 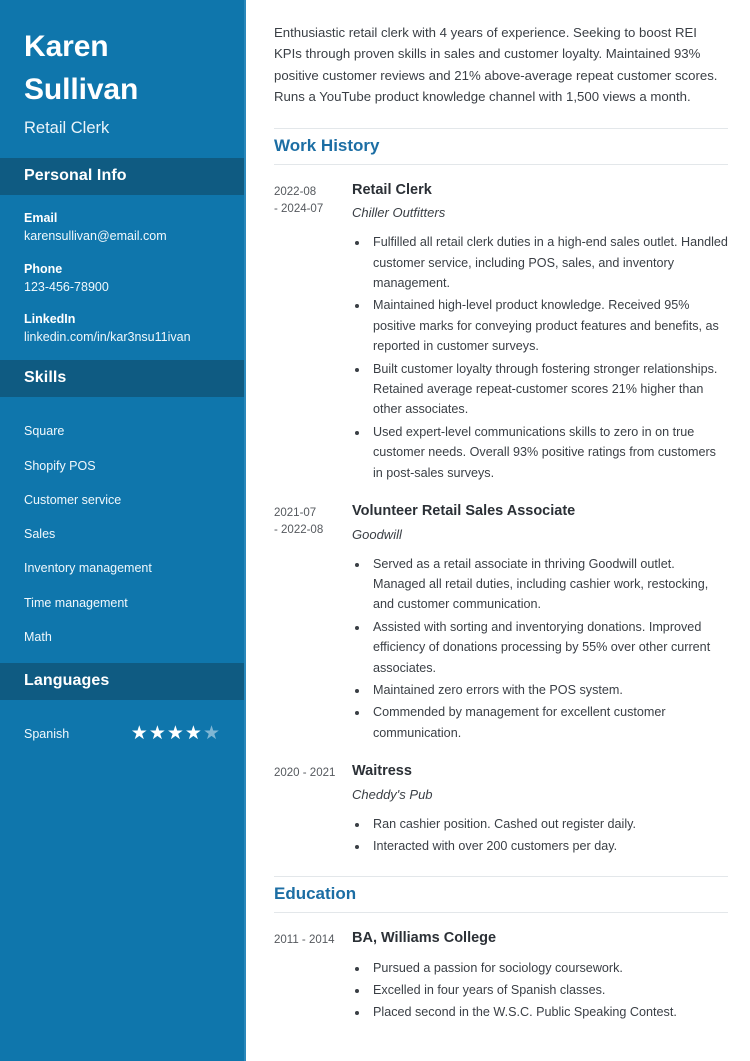 What do you see at coordinates (122, 729) in the screenshot?
I see `language-row: Spanish ★ ★ ★ ★ ★` at bounding box center [122, 729].